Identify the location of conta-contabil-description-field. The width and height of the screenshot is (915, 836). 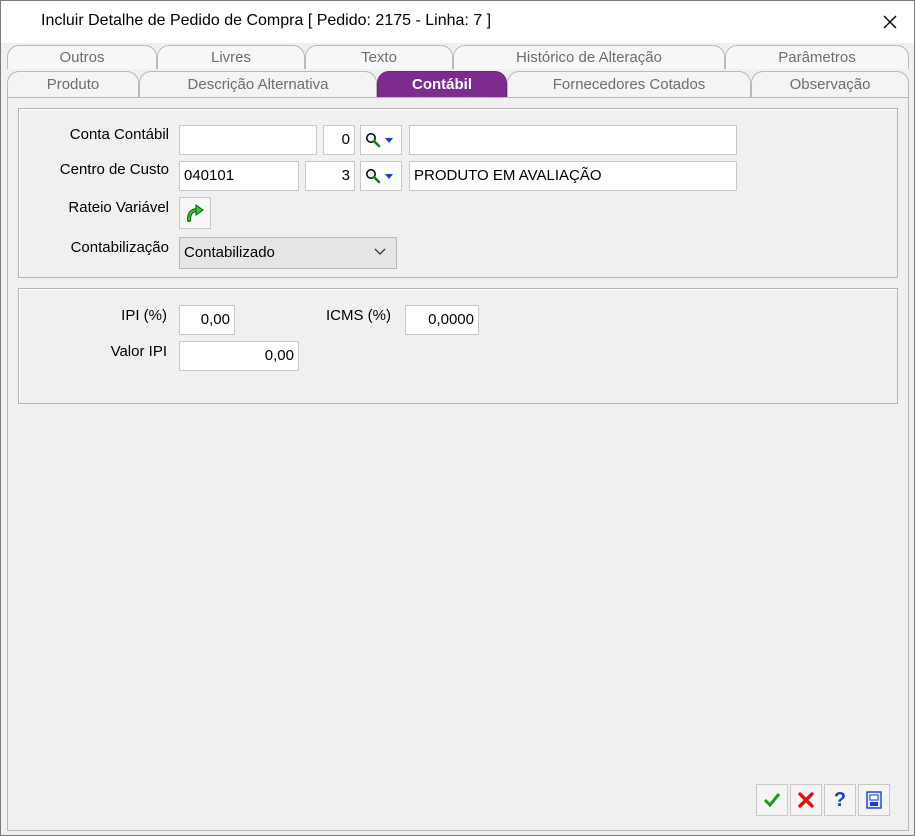
(573, 140).